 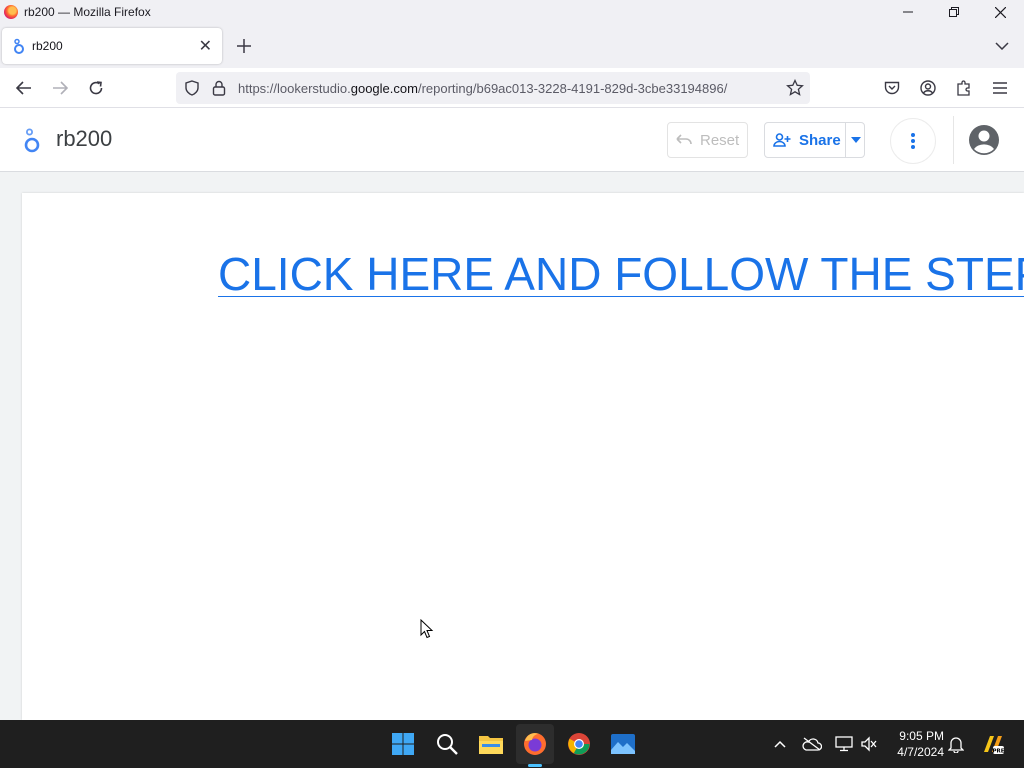 I want to click on tab-close-icon: ✕, so click(x=205, y=46).